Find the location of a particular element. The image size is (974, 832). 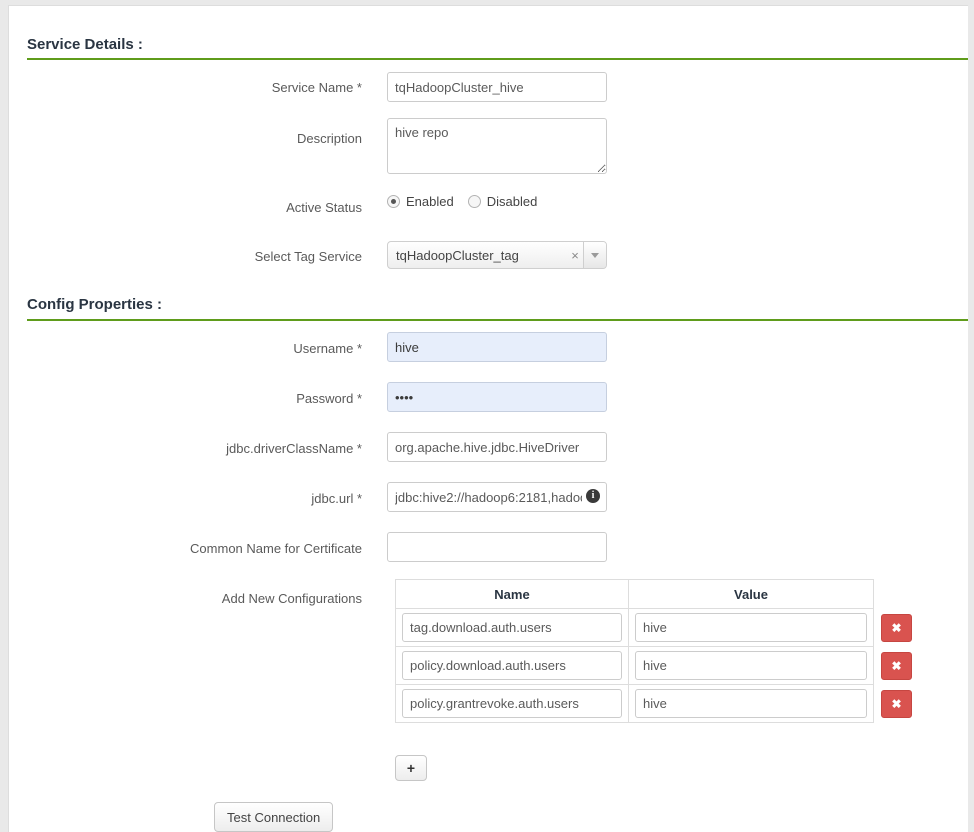

config-properties-title: Config Properties : is located at coordinates (95, 304).